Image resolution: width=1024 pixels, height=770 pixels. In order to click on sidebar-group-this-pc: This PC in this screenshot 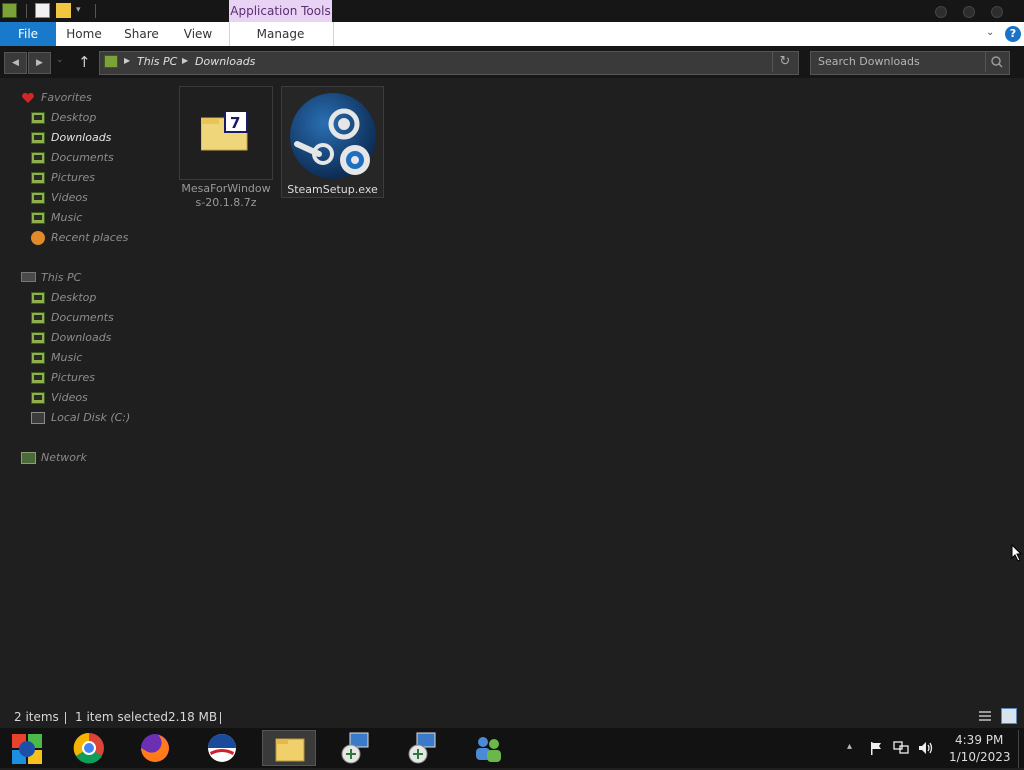, I will do `click(85, 278)`.